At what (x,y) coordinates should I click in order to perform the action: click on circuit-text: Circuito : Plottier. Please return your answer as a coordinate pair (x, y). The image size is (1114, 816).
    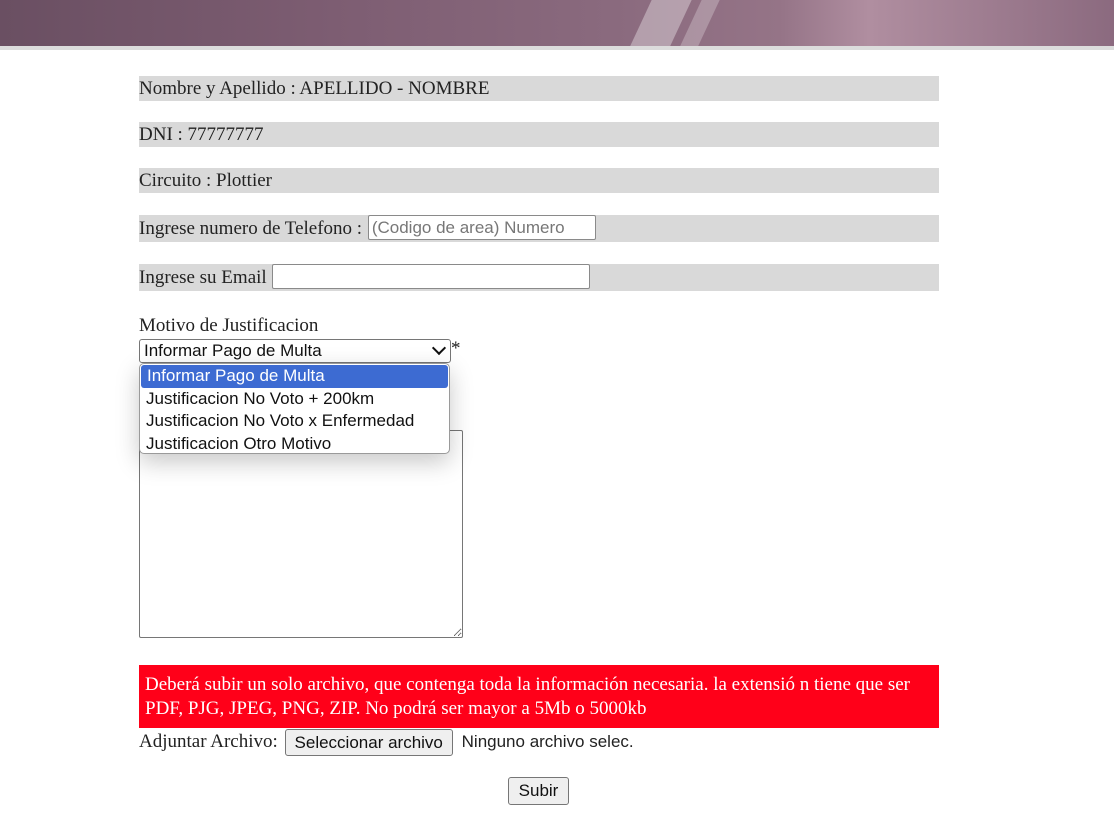
    Looking at the image, I should click on (205, 180).